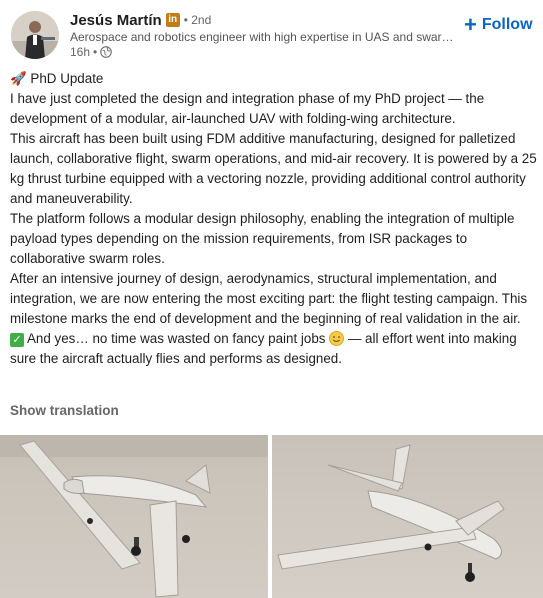  Describe the element at coordinates (18, 78) in the screenshot. I see `rocket-icon: 🚀` at that location.